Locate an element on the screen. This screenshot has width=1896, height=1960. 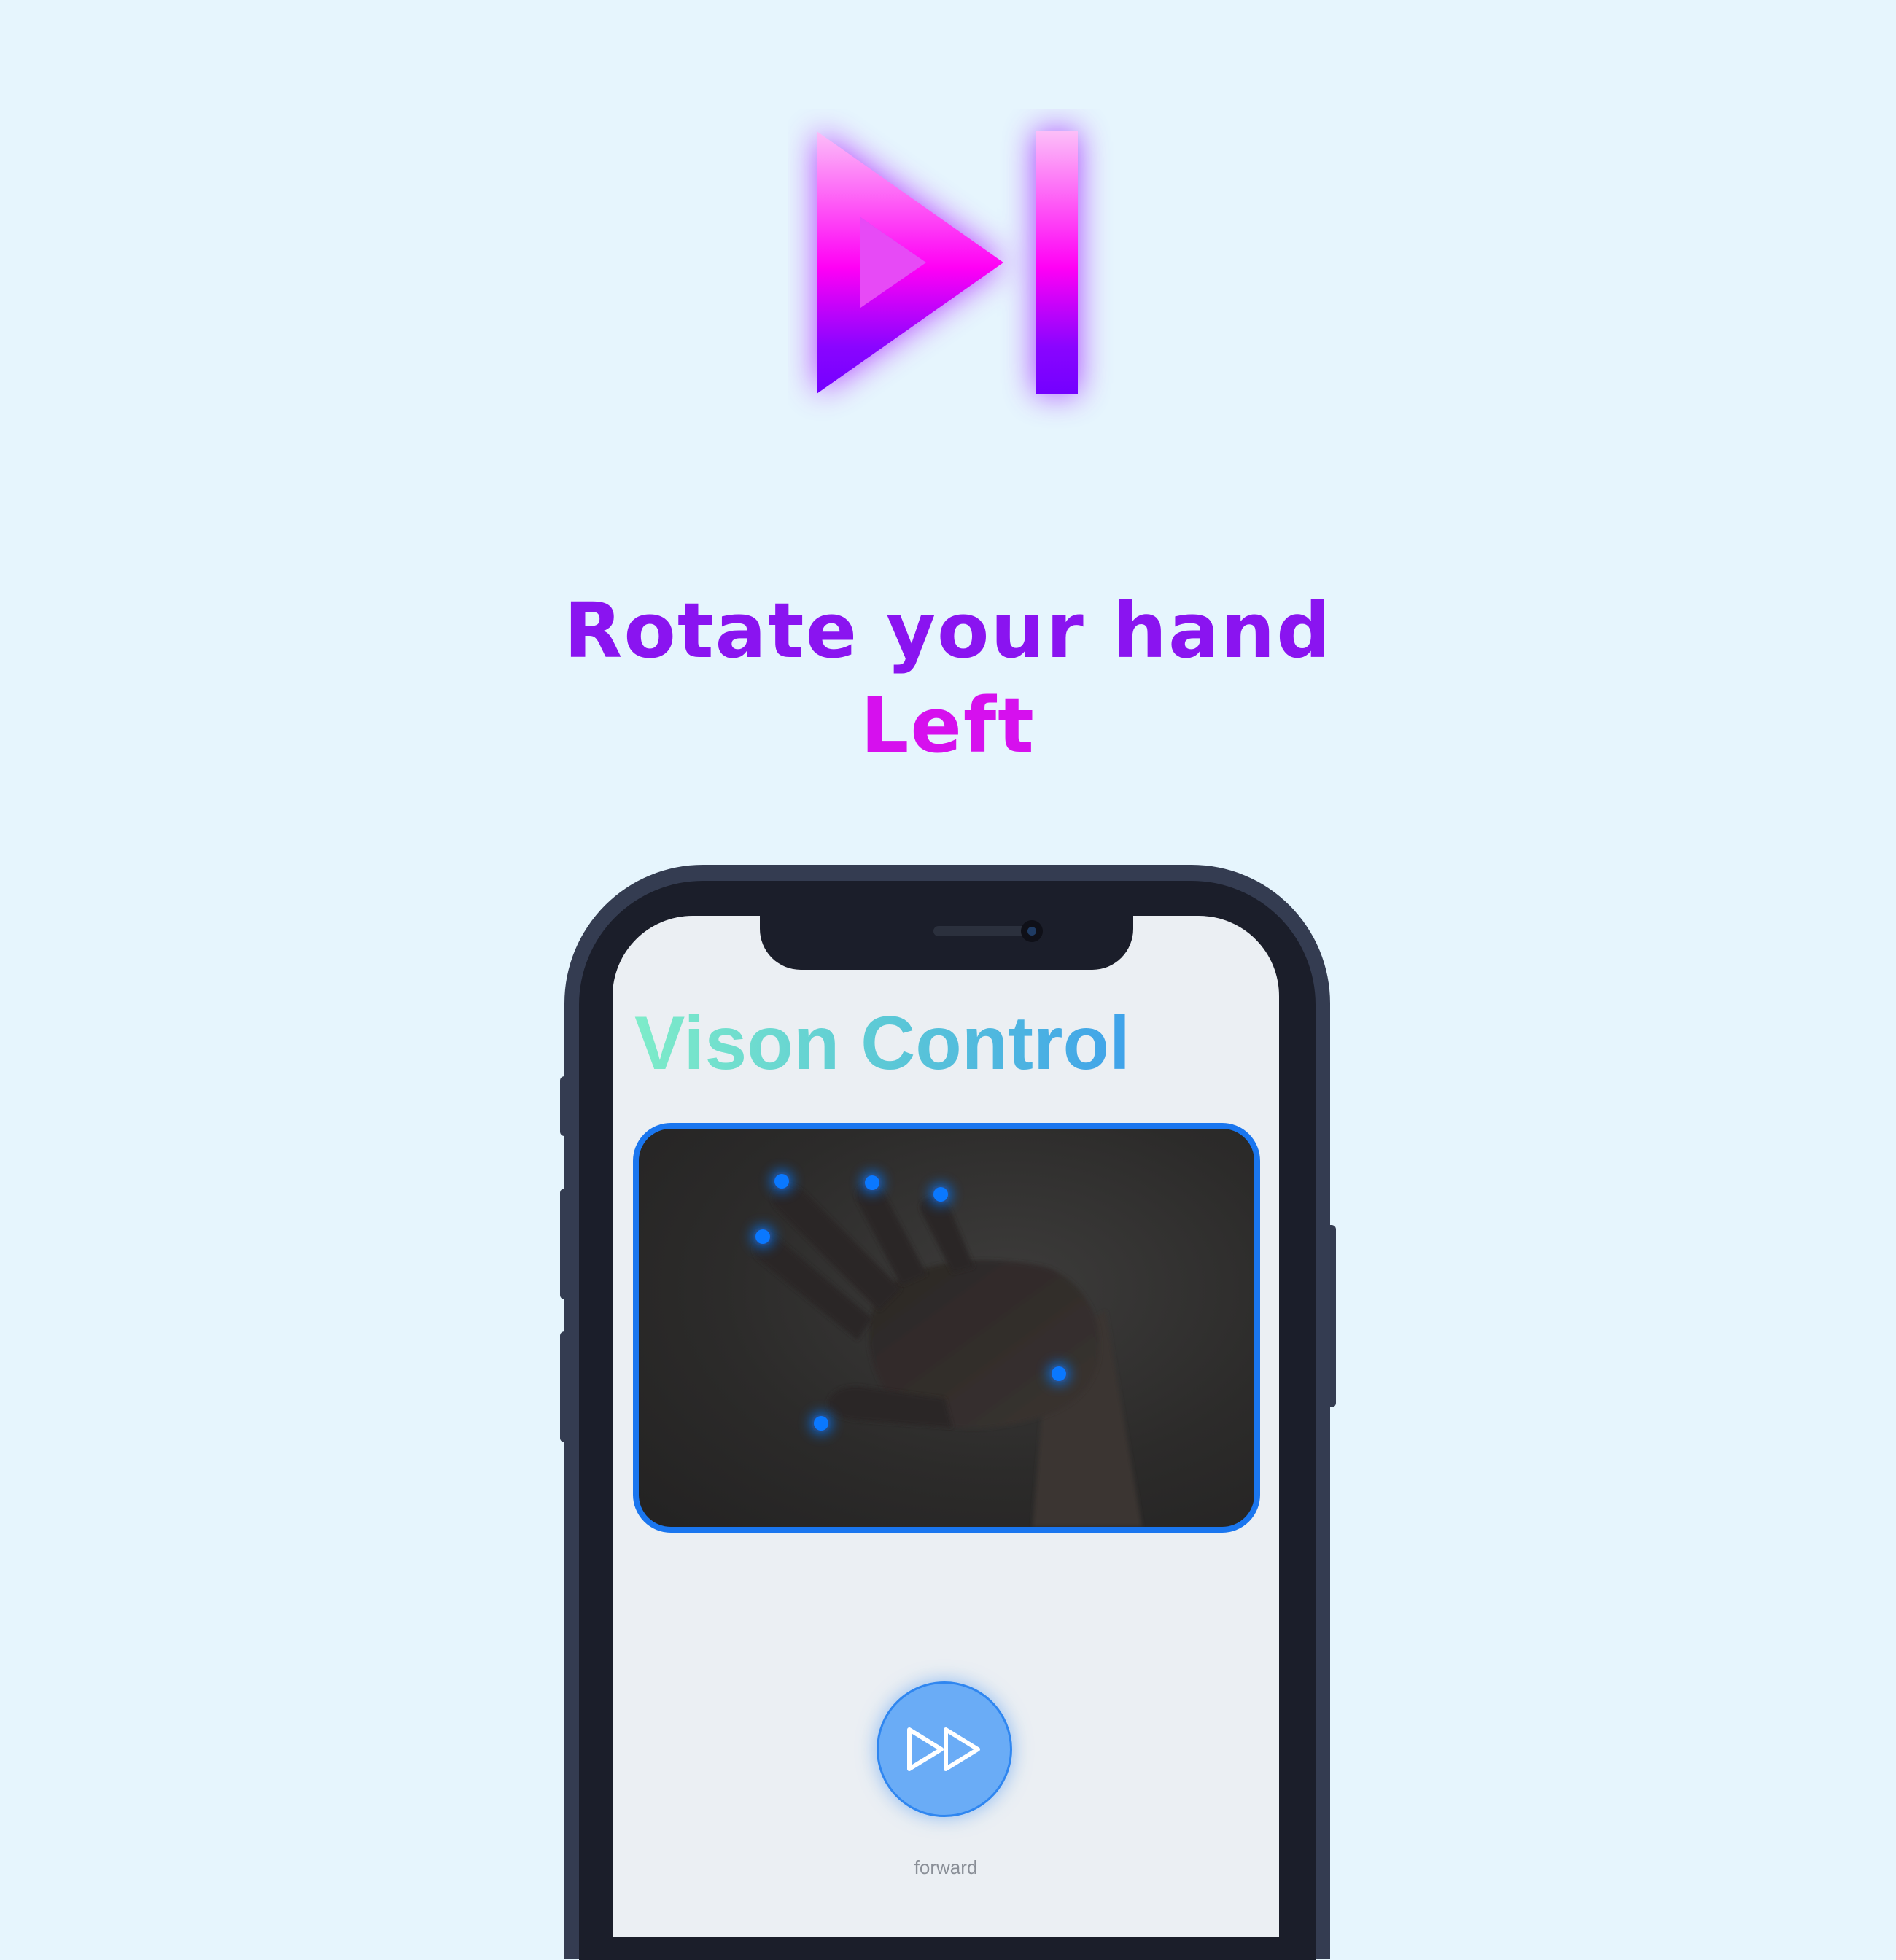
forward-button is located at coordinates (944, 1749).